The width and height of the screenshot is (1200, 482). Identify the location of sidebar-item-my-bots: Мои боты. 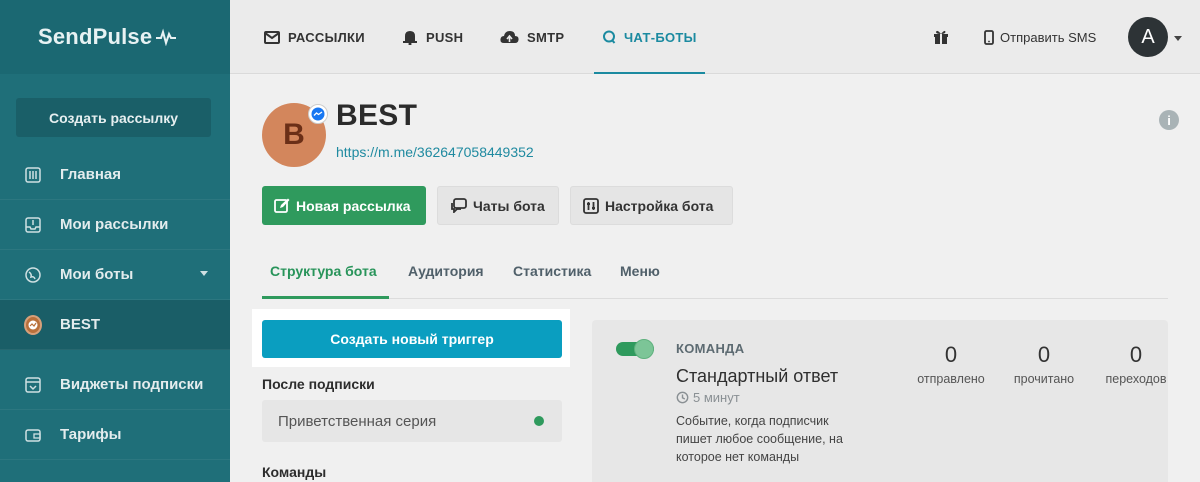
(115, 275).